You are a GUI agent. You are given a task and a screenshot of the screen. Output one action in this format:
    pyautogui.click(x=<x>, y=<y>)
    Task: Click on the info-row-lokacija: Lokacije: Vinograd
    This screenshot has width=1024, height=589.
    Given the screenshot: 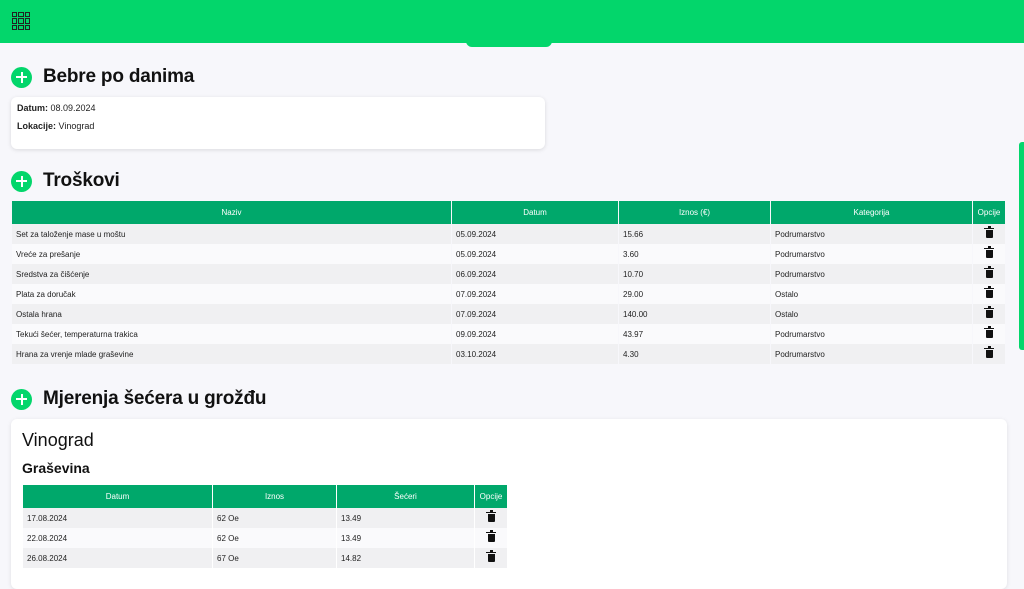 What is the action you would take?
    pyautogui.click(x=278, y=131)
    